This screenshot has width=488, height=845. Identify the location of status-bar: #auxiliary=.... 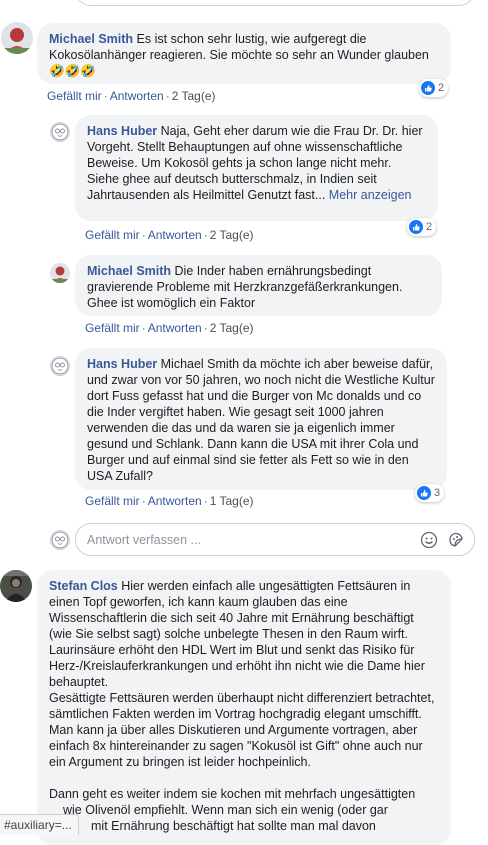
(39, 824).